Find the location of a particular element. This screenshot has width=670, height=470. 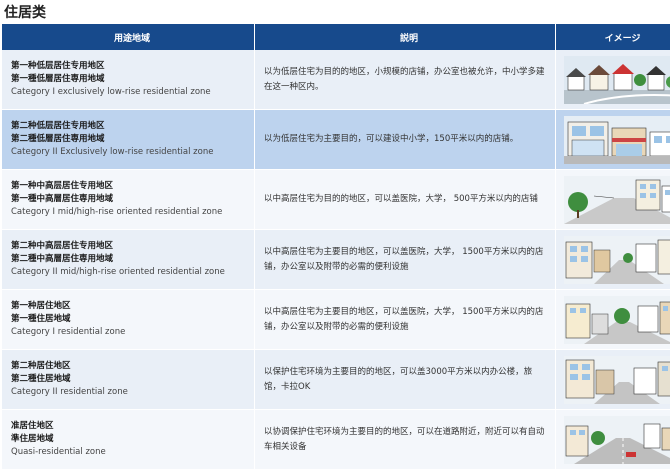

zone-description-cell: 以为低层住宅为目的的地区，小规模的店铺，办公室也被允许，中小学多建在这一种区内。 is located at coordinates (405, 80).